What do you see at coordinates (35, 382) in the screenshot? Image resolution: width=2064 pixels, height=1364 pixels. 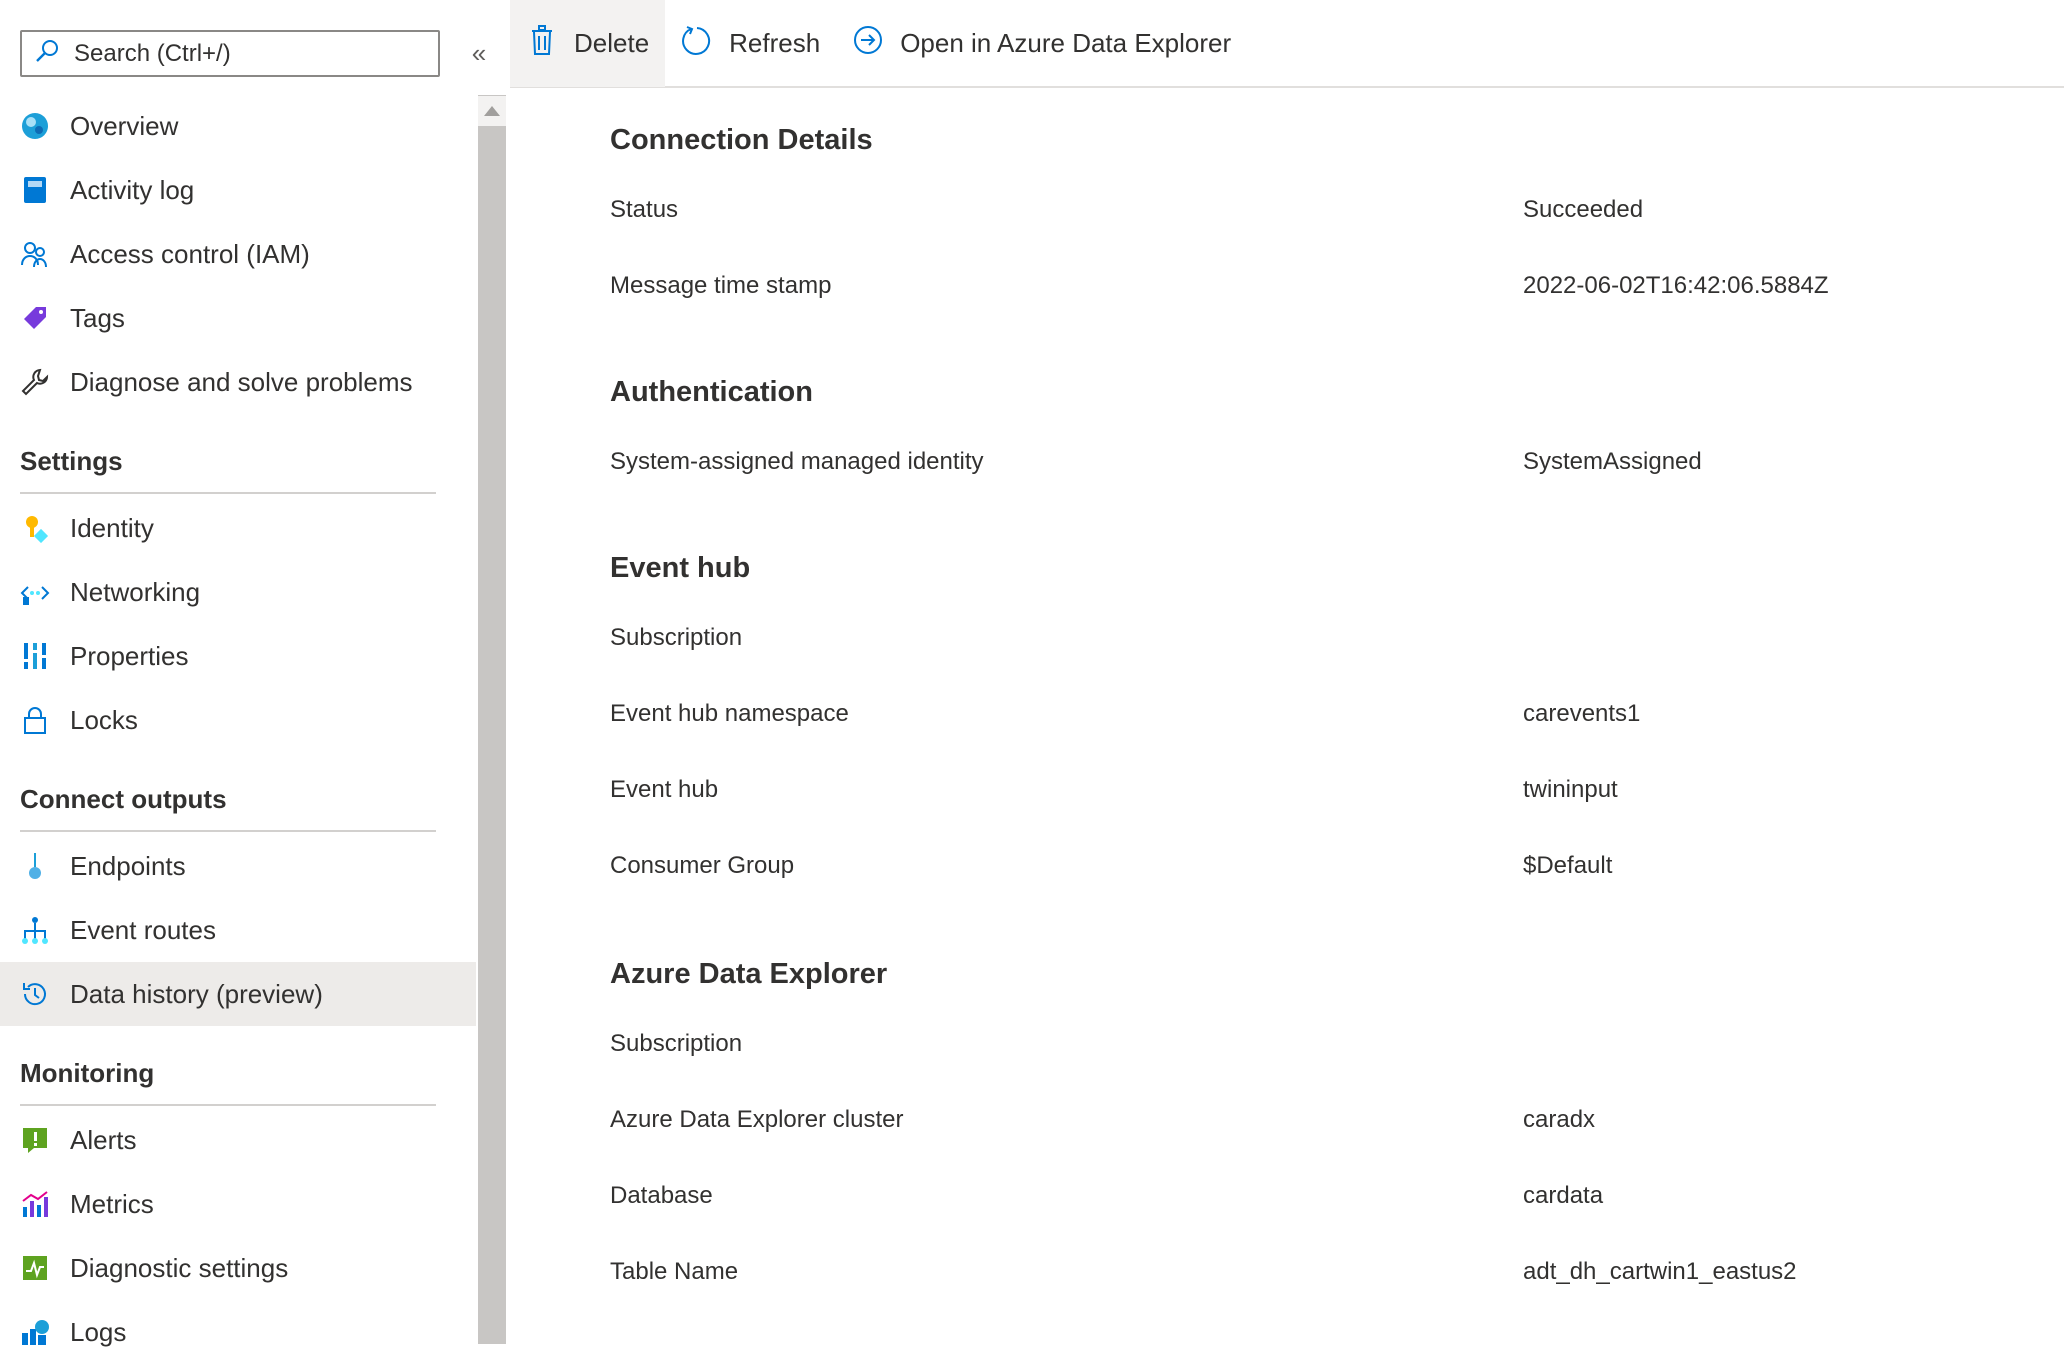 I see `wrench-icon` at bounding box center [35, 382].